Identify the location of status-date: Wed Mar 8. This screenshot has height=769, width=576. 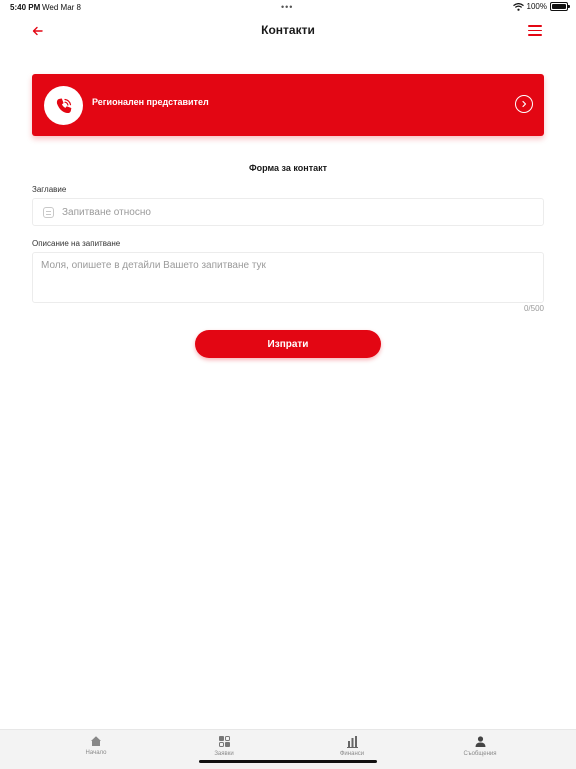
(61, 7).